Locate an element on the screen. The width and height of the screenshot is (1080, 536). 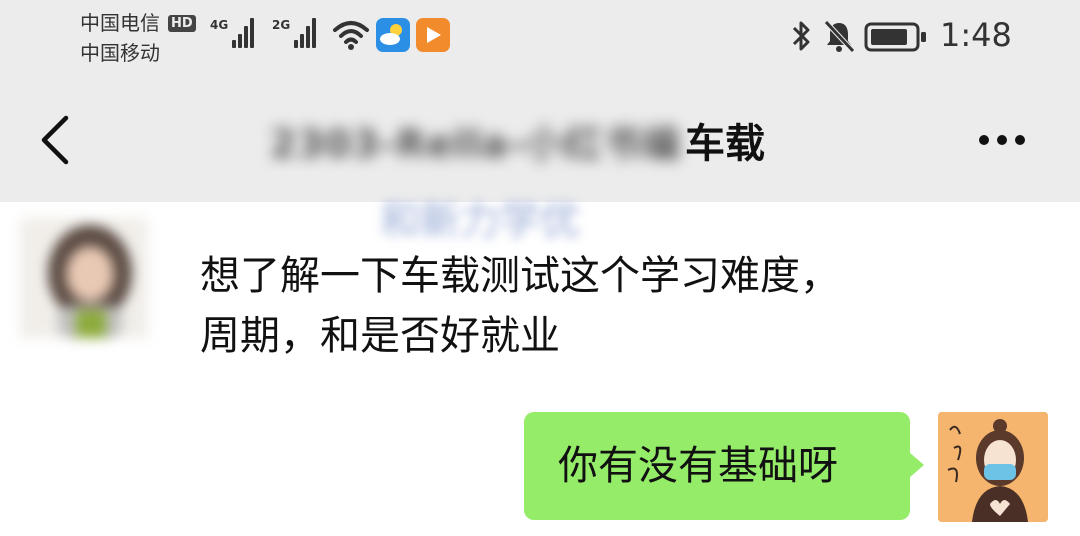
chat-title-obscured: 2303-Rella-小红书编 is located at coordinates (476, 143).